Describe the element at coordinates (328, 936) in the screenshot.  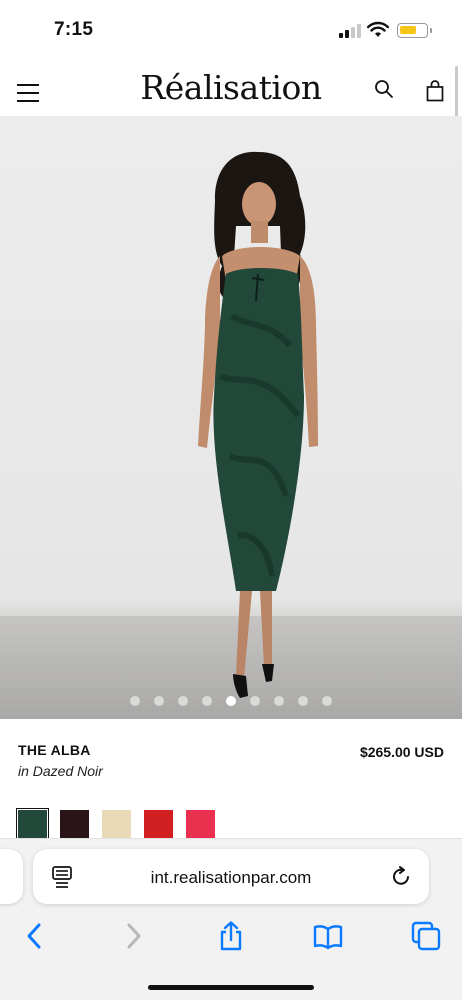
I see `bookmarks-icon` at that location.